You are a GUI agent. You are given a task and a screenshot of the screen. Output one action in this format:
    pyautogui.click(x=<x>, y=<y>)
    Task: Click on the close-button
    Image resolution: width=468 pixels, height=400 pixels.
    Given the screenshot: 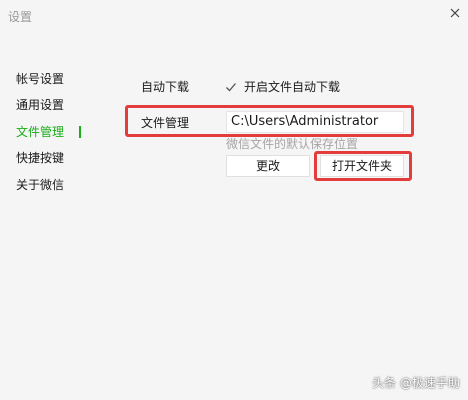 What is the action you would take?
    pyautogui.click(x=455, y=13)
    